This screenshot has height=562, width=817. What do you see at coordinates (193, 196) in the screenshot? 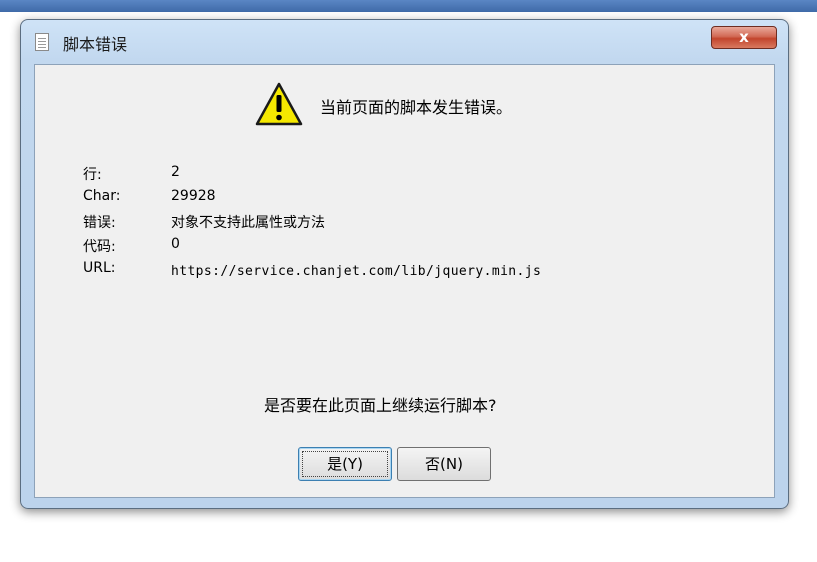
I see `char-value: 29928` at bounding box center [193, 196].